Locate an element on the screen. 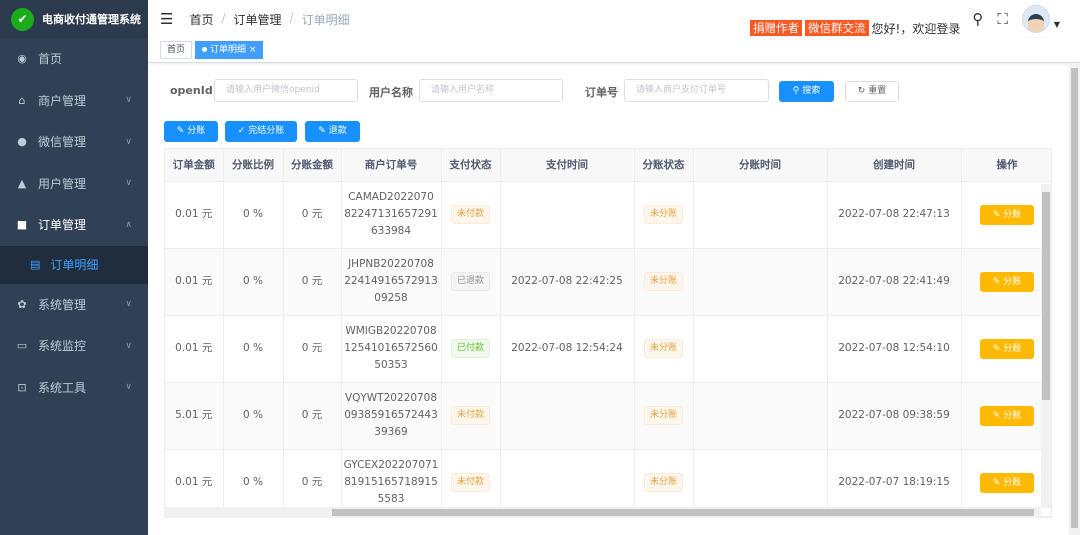 This screenshot has width=1080, height=535. sidebar-subitem-label: 订单明细 is located at coordinates (74, 265).